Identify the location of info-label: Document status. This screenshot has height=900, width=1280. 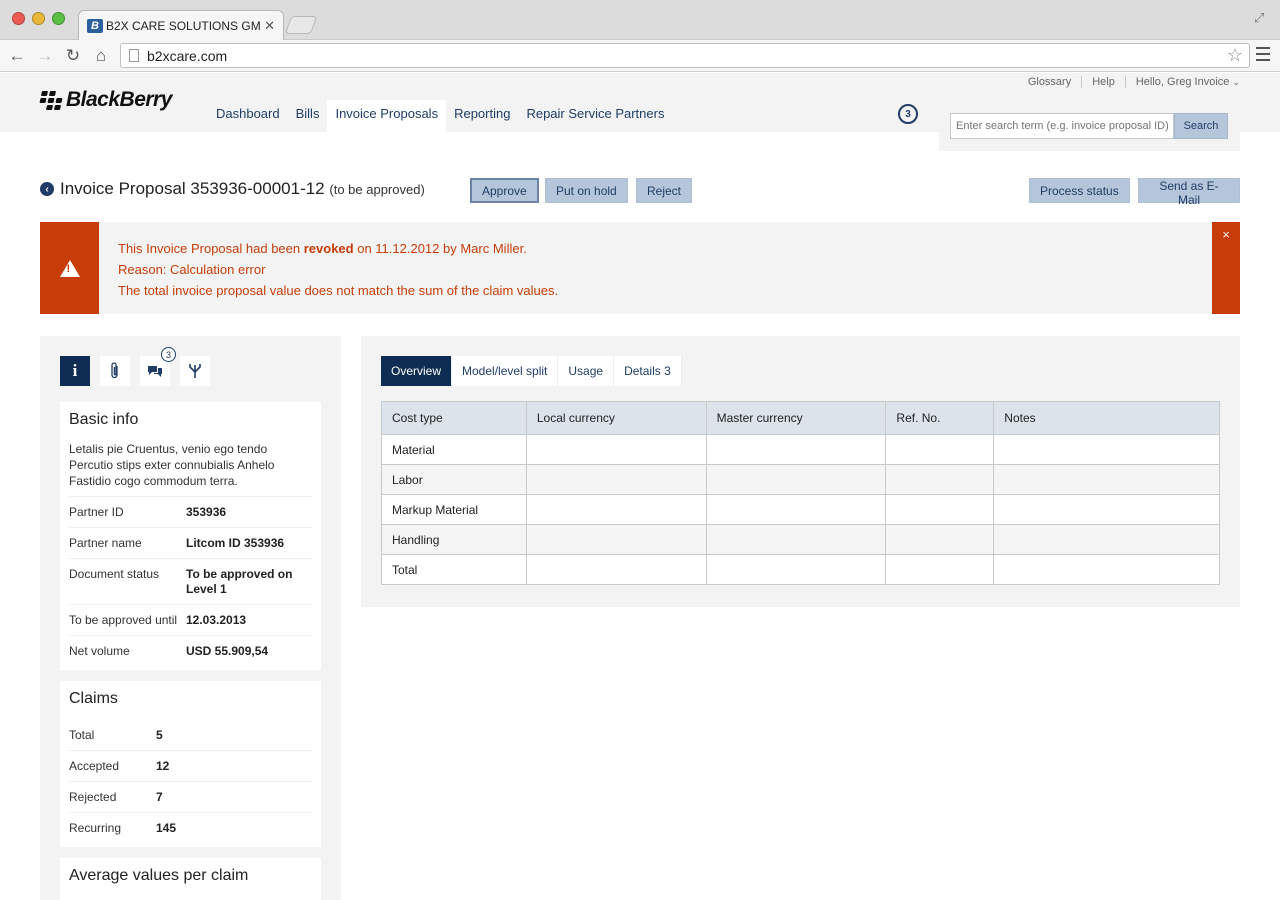
(114, 574).